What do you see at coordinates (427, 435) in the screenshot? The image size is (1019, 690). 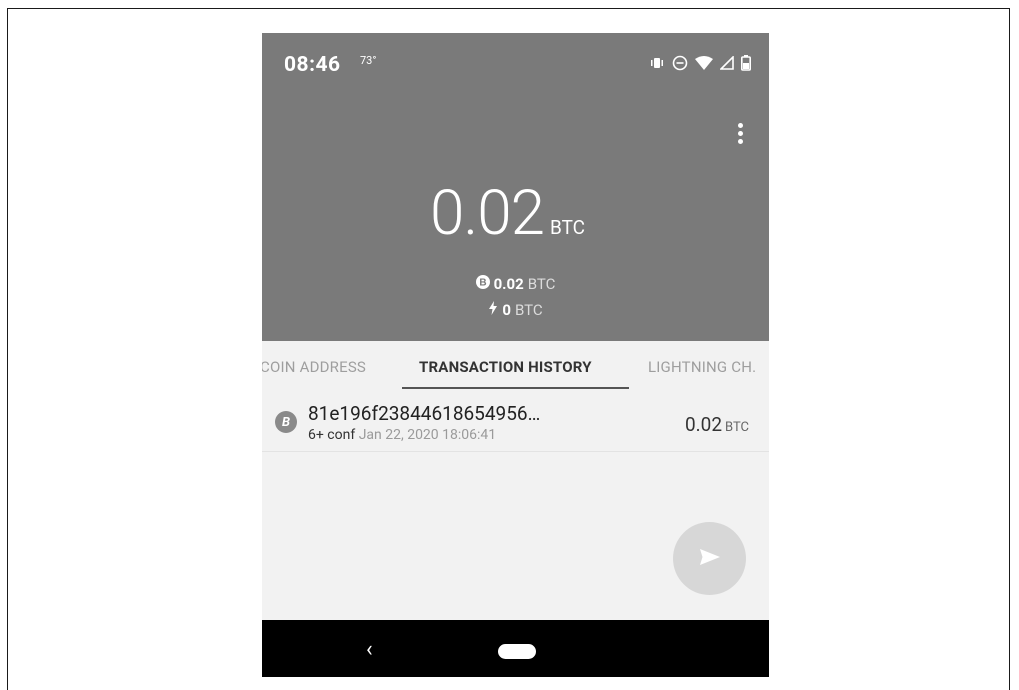 I see `transaction-date: Jan 22, 2020 18:06:41` at bounding box center [427, 435].